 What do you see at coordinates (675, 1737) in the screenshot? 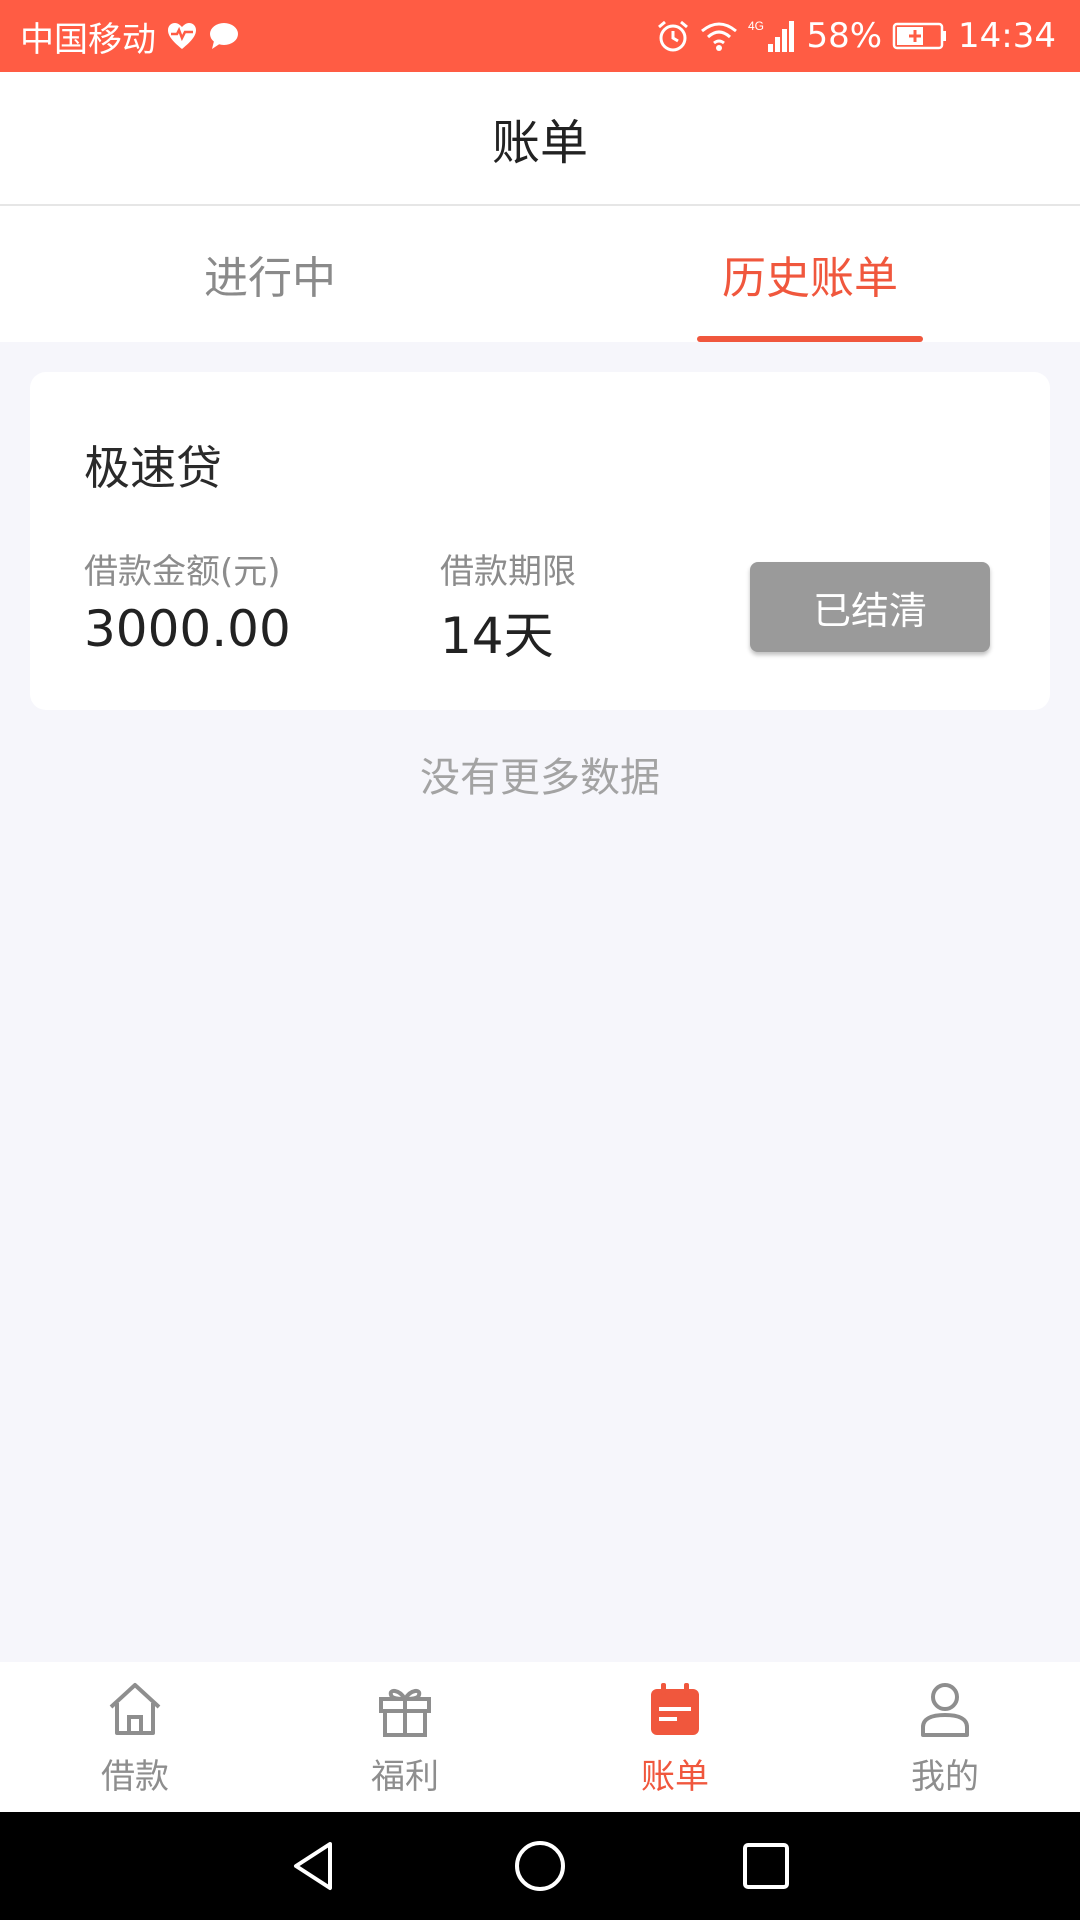
I see `nav-item-bill: 账单` at bounding box center [675, 1737].